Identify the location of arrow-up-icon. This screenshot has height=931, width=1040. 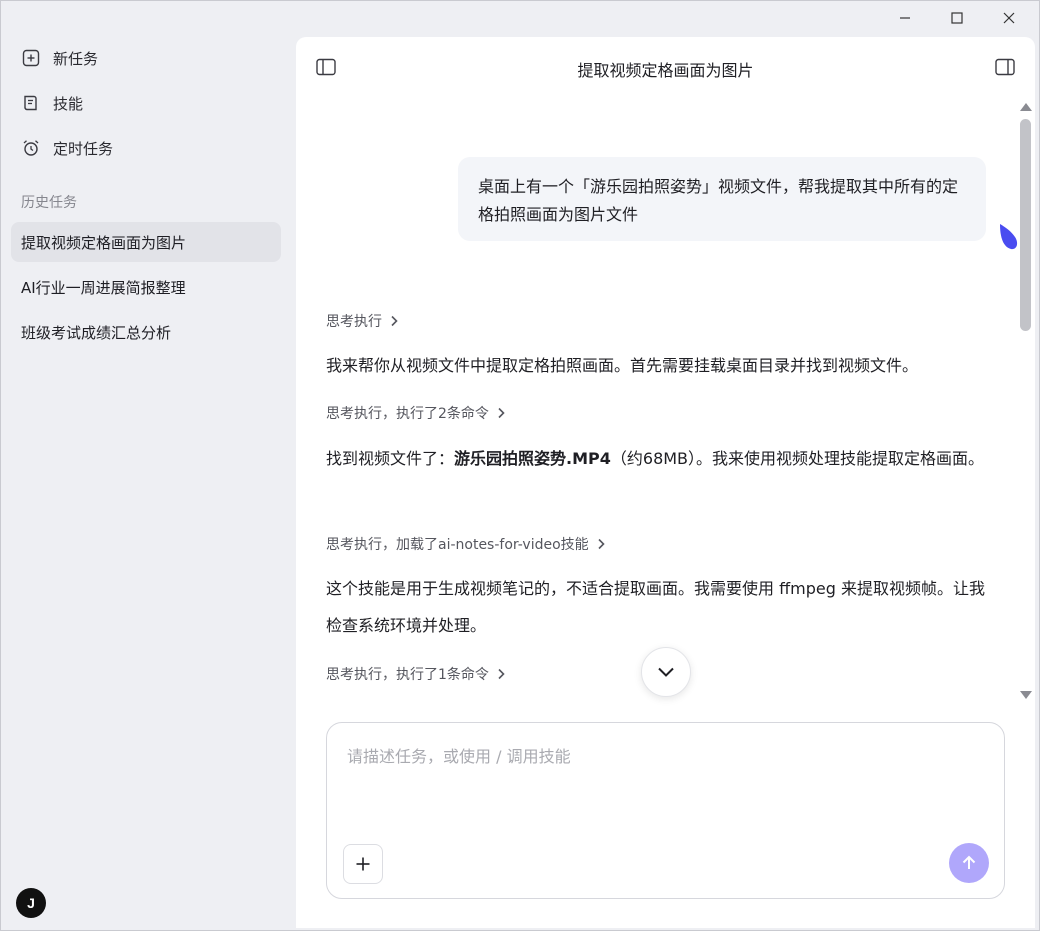
(969, 862).